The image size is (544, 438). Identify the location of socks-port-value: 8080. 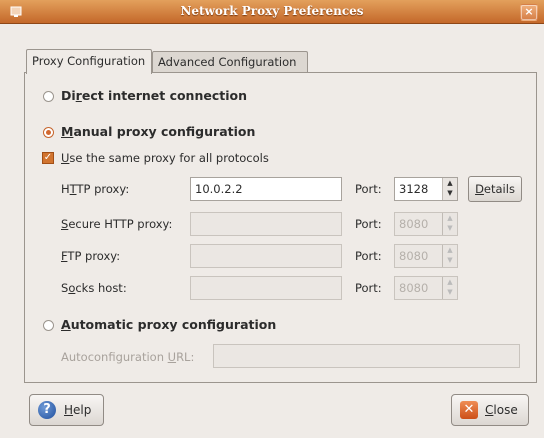
(414, 288).